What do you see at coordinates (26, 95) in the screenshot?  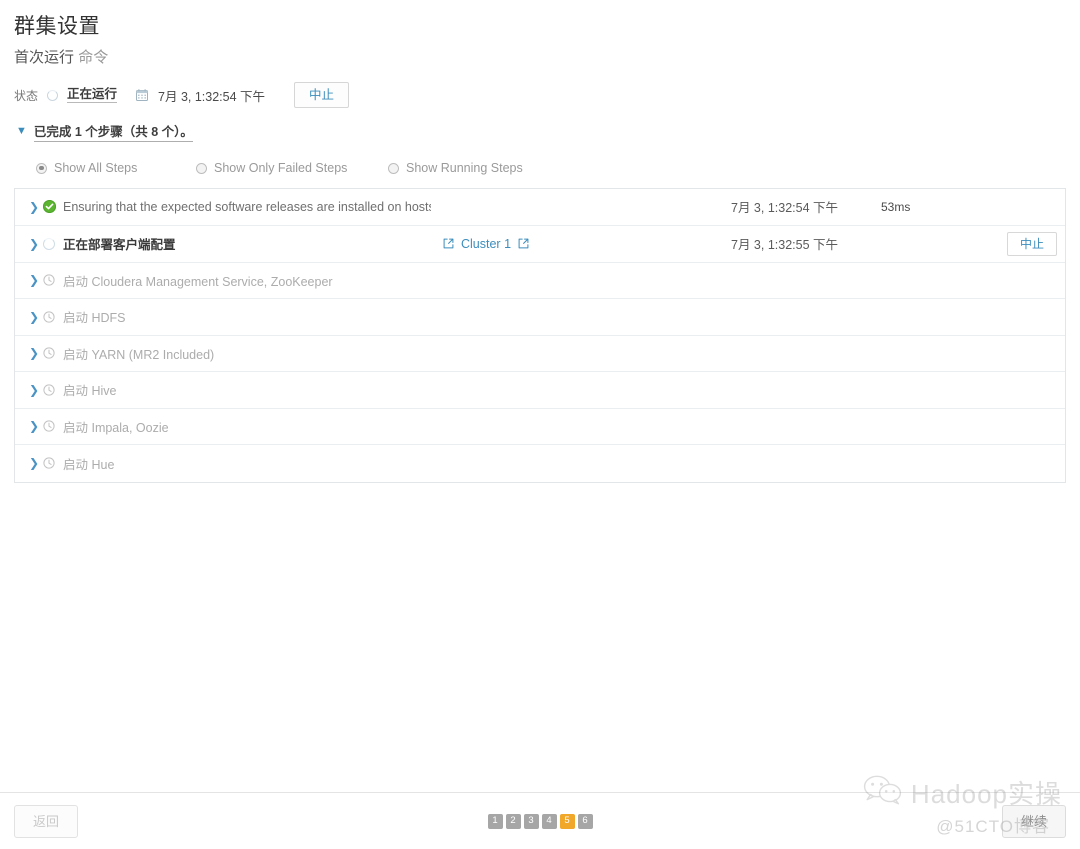 I see `status-label: 状态` at bounding box center [26, 95].